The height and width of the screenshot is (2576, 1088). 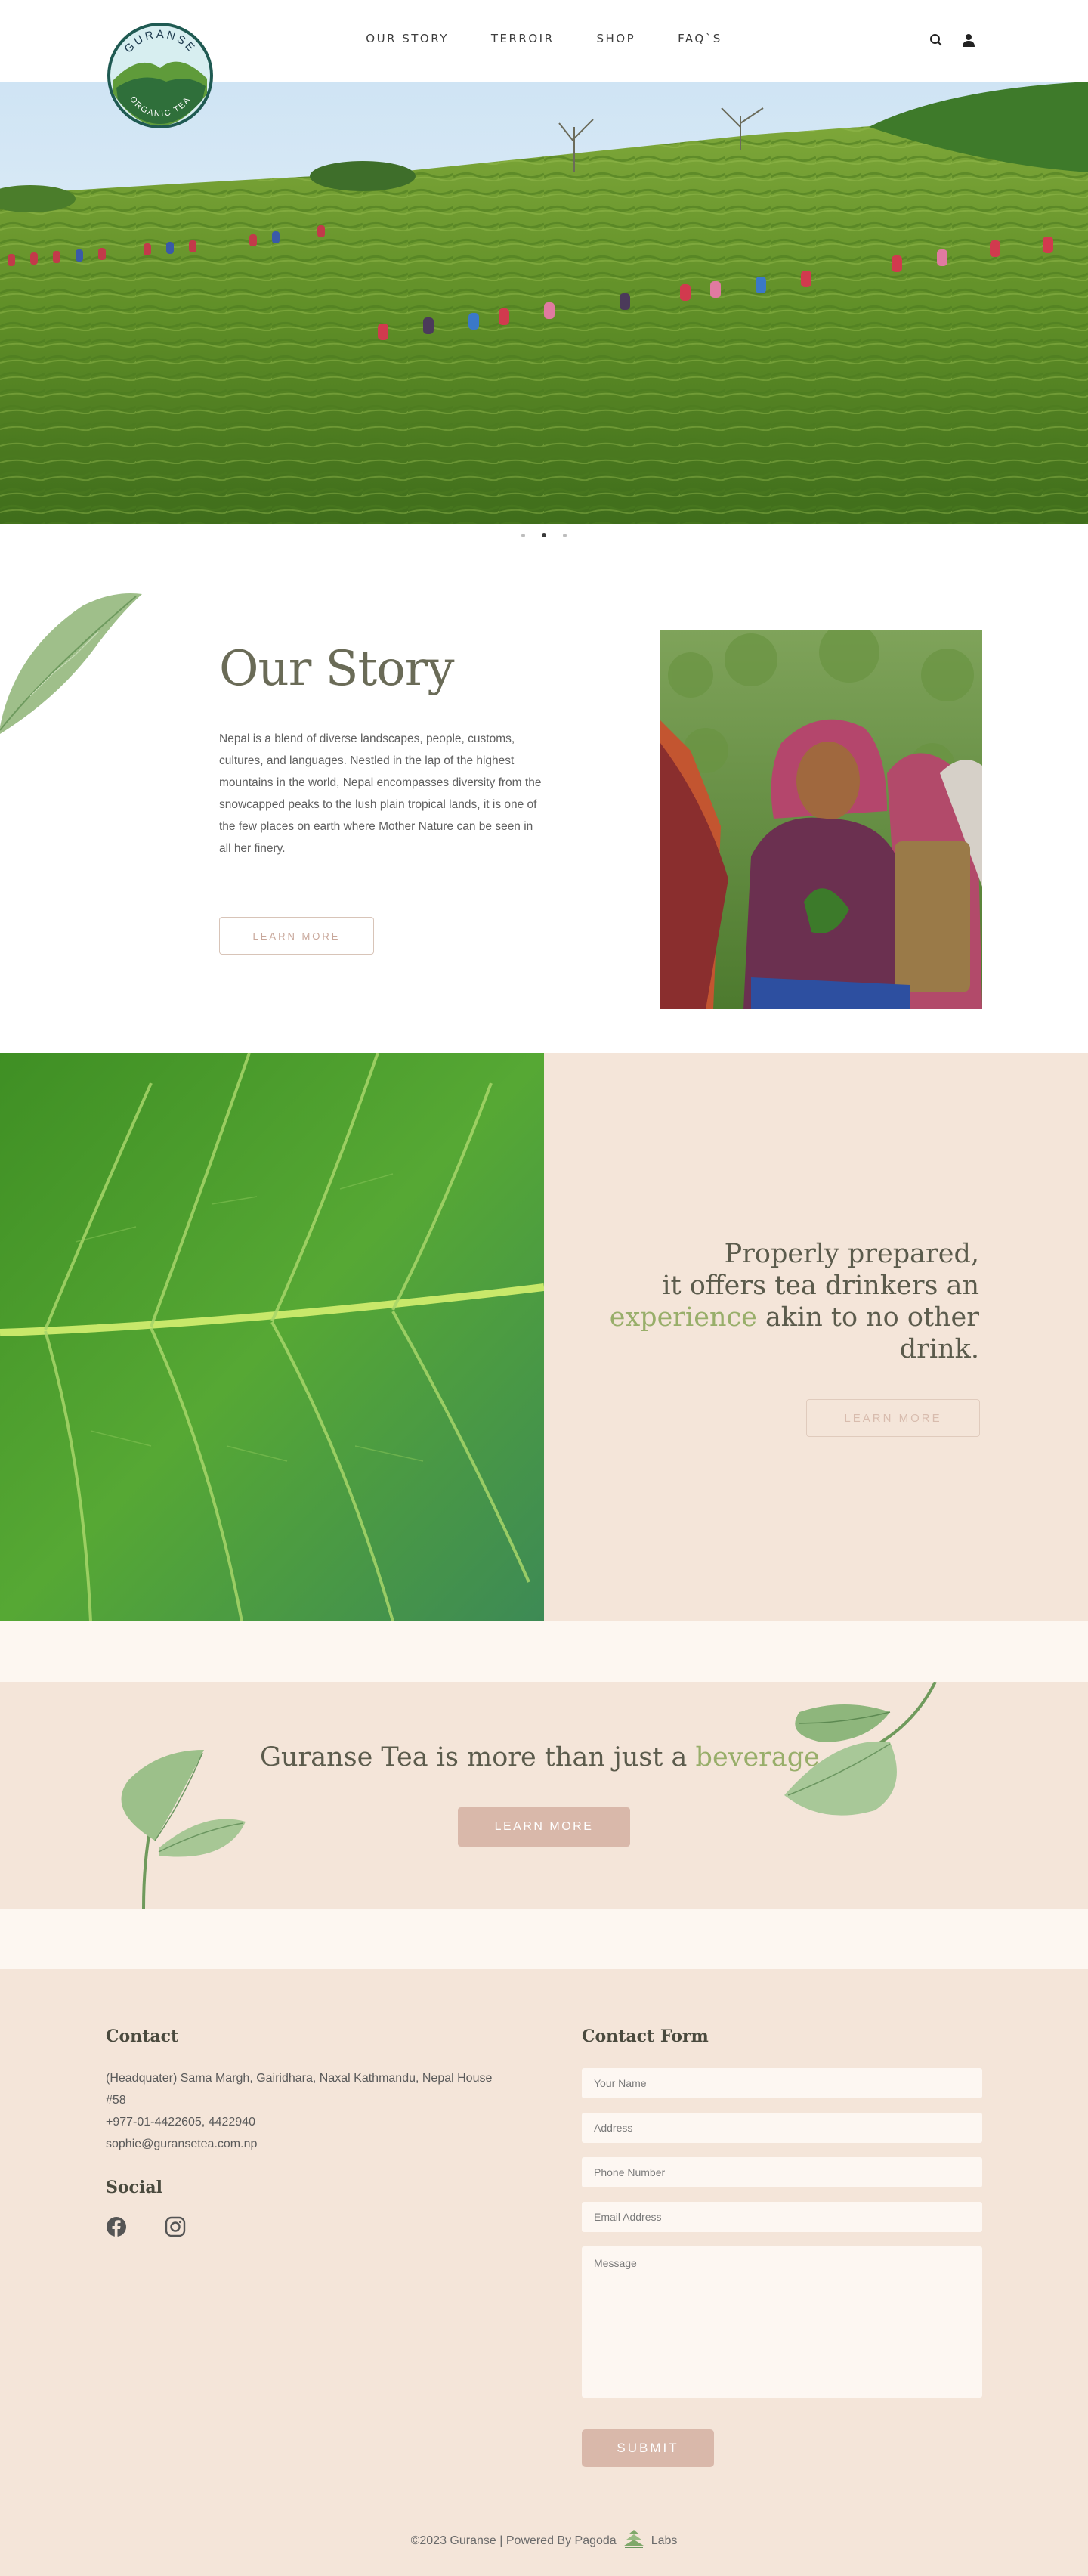 I want to click on hero-slider-dots, so click(x=544, y=535).